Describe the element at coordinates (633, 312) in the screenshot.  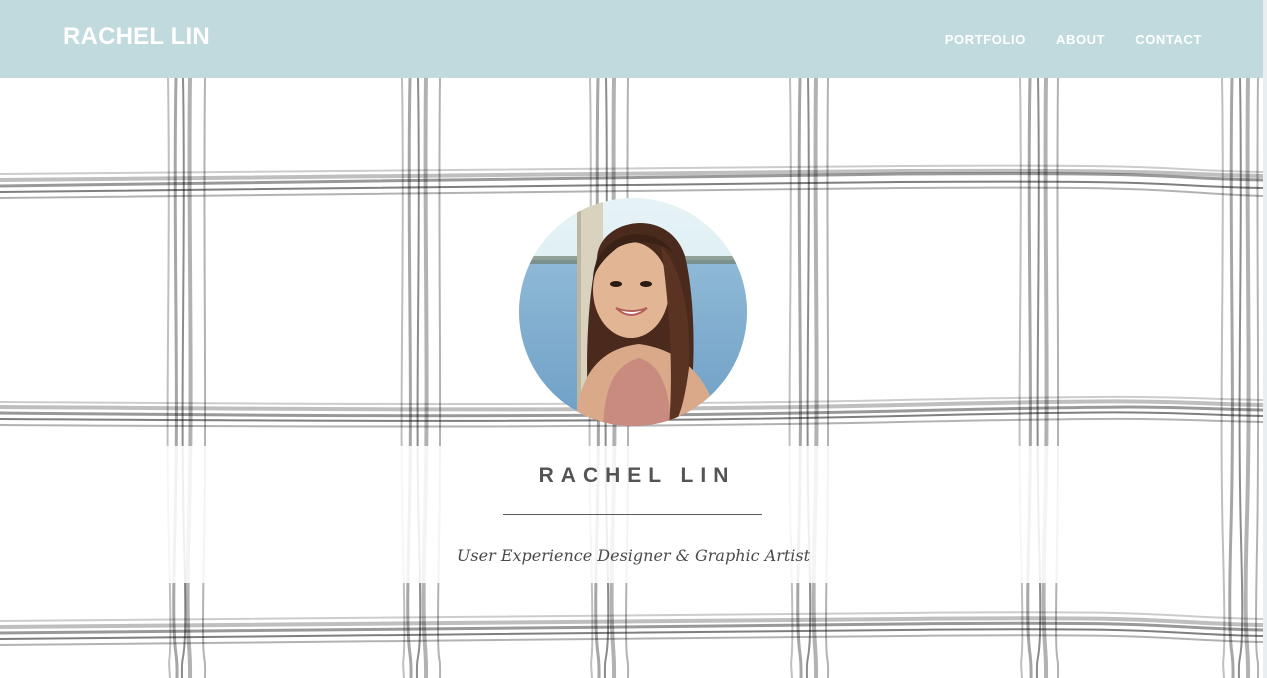
I see `profile-photo` at that location.